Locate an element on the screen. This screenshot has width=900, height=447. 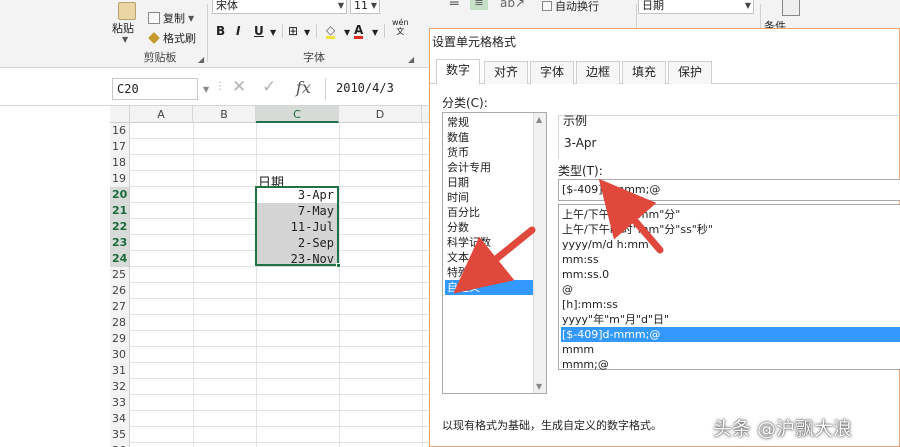
column-header-a: A is located at coordinates (161, 114).